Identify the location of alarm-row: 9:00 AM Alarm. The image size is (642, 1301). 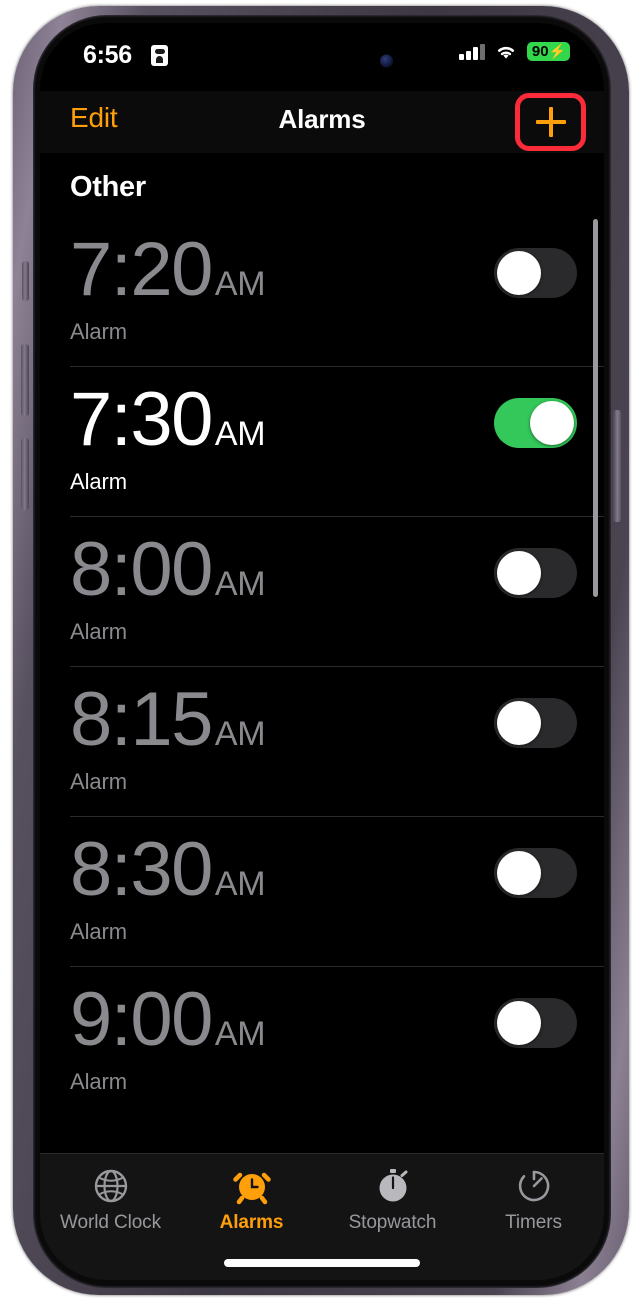
(322, 1041).